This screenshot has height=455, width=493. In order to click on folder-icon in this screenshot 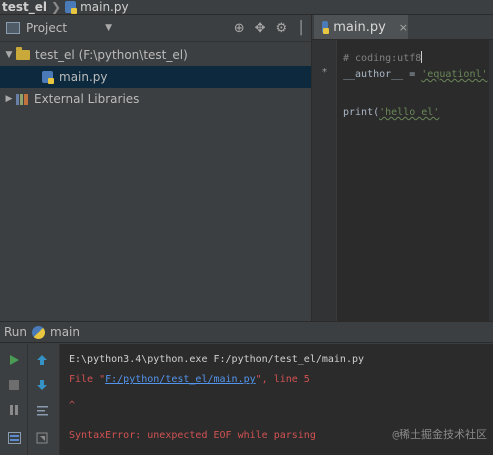, I will do `click(23, 53)`.